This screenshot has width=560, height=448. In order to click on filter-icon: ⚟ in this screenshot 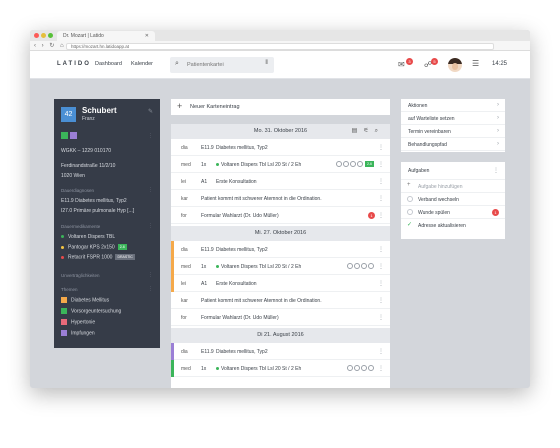, I will do `click(368, 131)`.